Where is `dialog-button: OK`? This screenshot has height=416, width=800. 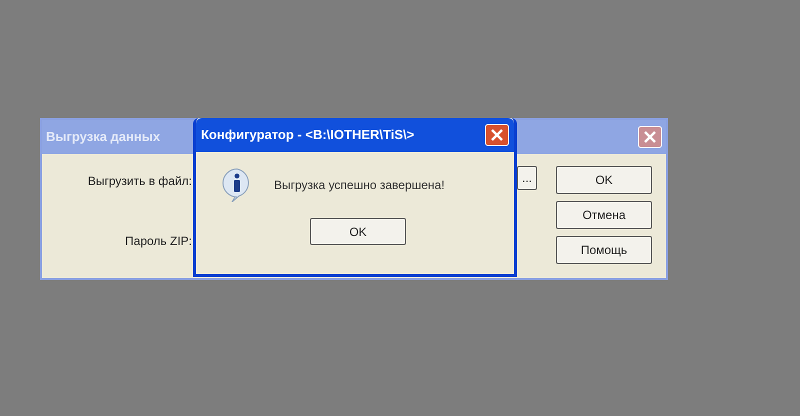 dialog-button: OK is located at coordinates (604, 180).